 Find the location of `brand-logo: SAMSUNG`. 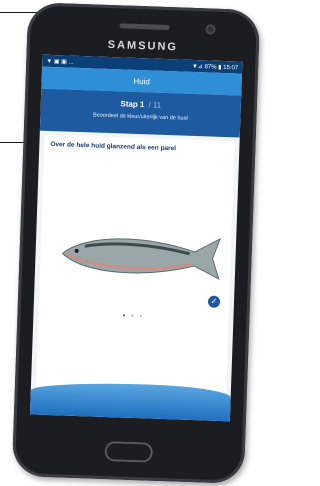

brand-logo: SAMSUNG is located at coordinates (143, 46).